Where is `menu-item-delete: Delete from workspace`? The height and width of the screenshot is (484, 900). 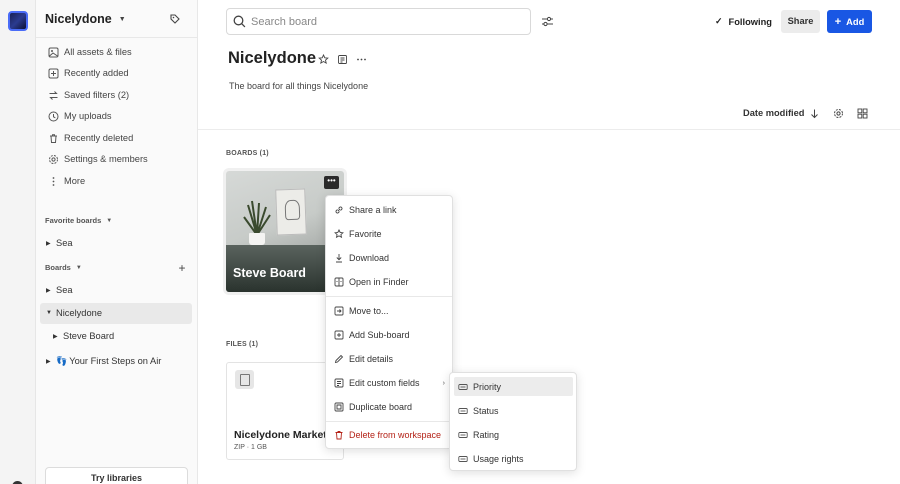
menu-item-delete: Delete from workspace is located at coordinates (390, 435).